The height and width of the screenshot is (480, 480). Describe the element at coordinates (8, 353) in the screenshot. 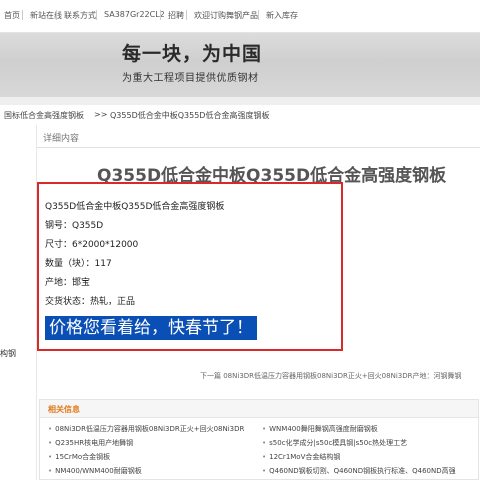

I see `sidebar-item: 构钢` at that location.